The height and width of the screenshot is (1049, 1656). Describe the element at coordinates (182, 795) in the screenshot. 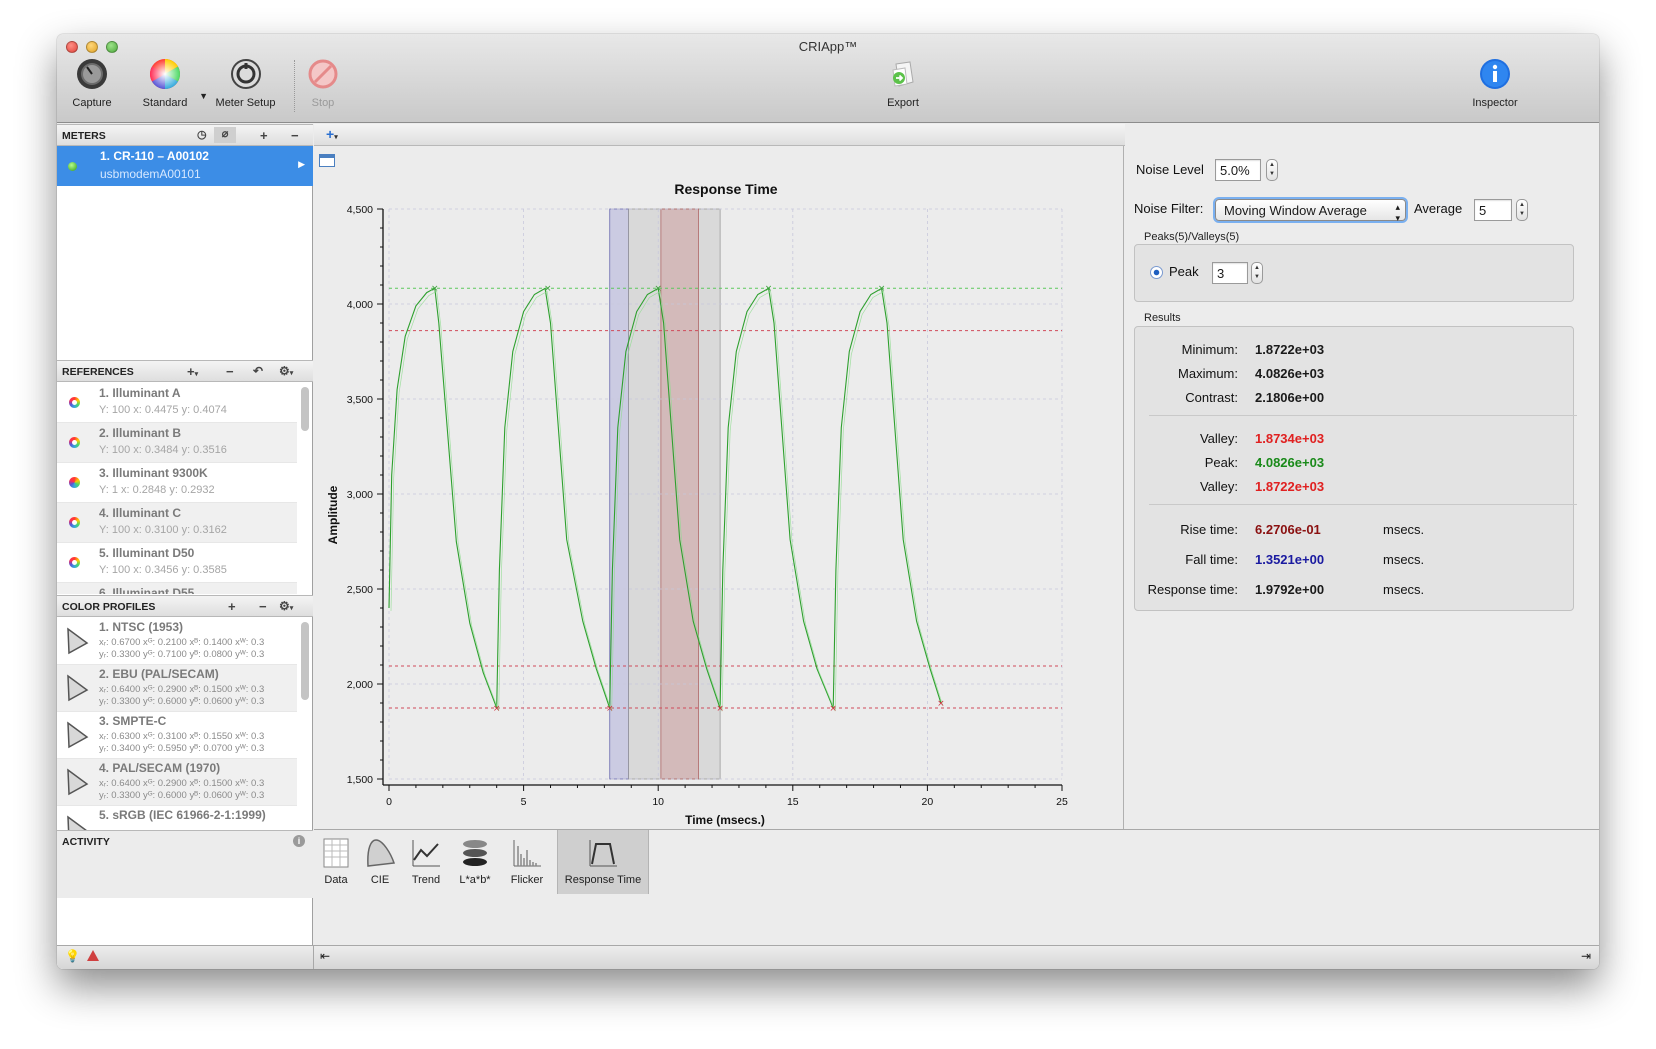

I see `profile-y-values: yᵣ: 0.3300 yᴳ: 0.6000 yᴮ: 0.0600 yᵂ: 0.3` at that location.